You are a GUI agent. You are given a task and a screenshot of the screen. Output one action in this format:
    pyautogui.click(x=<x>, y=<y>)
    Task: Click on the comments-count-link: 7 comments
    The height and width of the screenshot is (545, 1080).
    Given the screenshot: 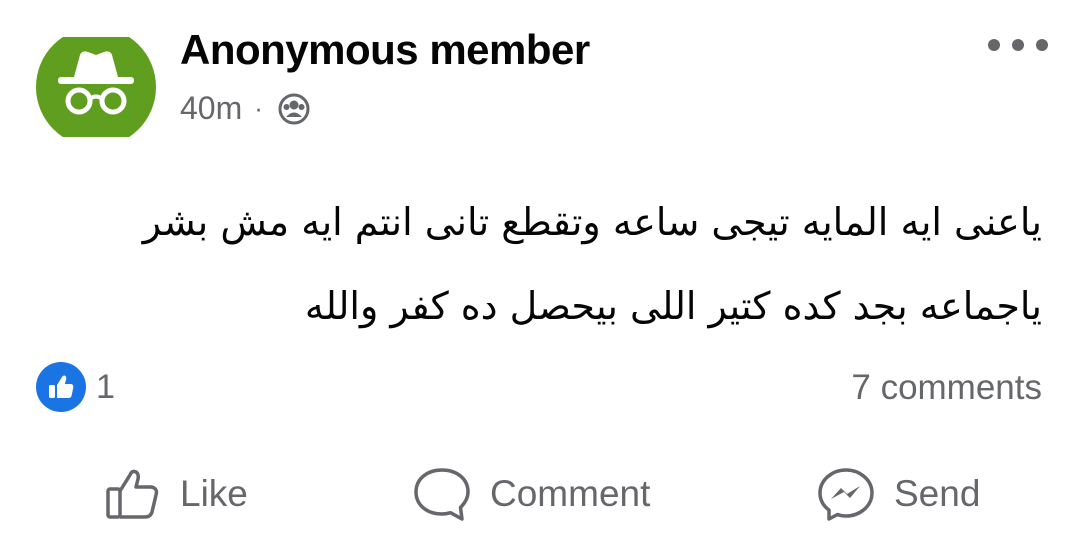 What is the action you would take?
    pyautogui.click(x=946, y=388)
    